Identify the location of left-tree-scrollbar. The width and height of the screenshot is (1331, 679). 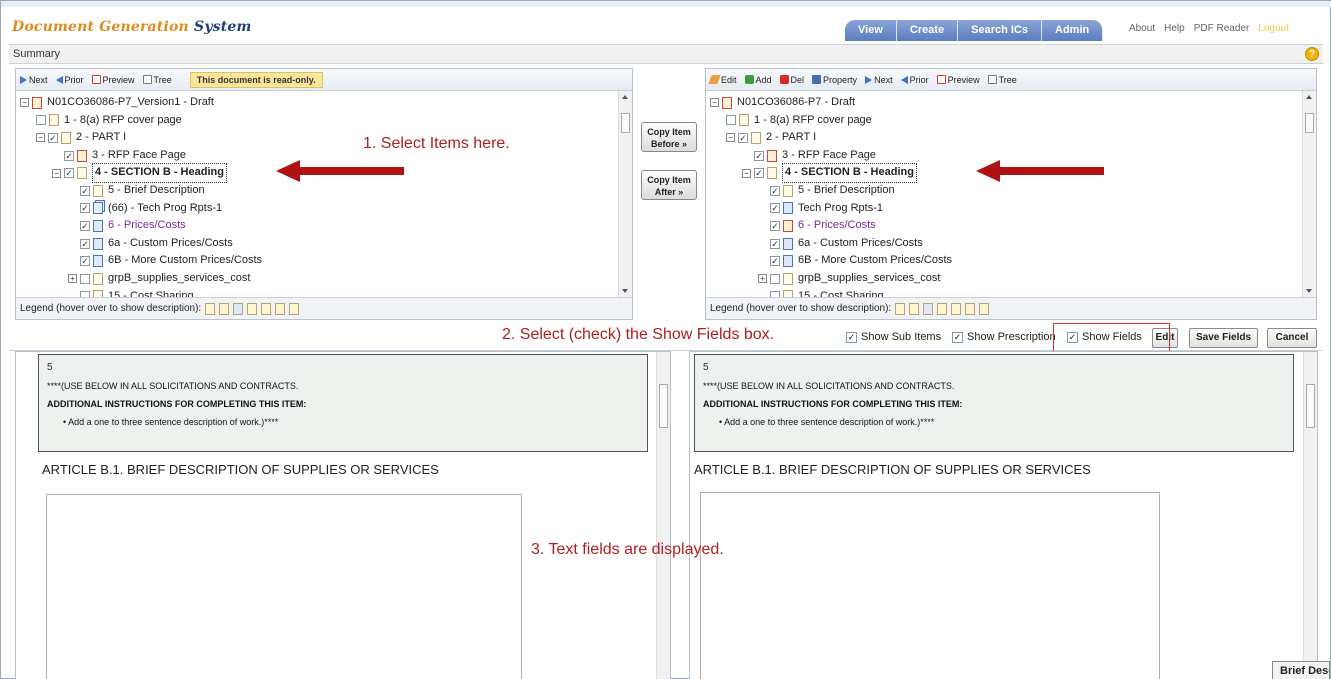
(625, 194).